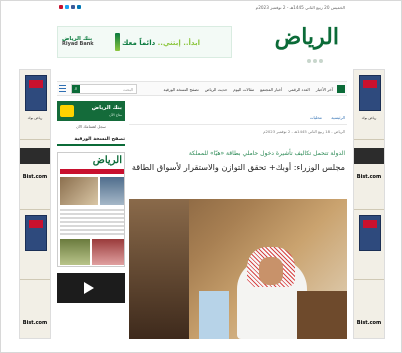 This screenshot has width=402, height=353. Describe the element at coordinates (115, 115) in the screenshot. I see `sidebar-ad-line: متاح الآن` at that location.